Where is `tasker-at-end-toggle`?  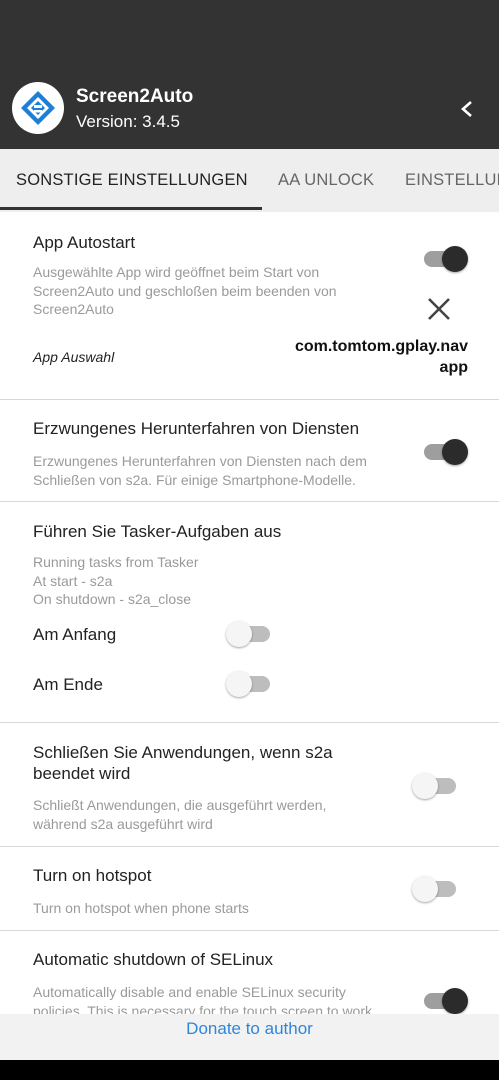 tasker-at-end-toggle is located at coordinates (249, 684).